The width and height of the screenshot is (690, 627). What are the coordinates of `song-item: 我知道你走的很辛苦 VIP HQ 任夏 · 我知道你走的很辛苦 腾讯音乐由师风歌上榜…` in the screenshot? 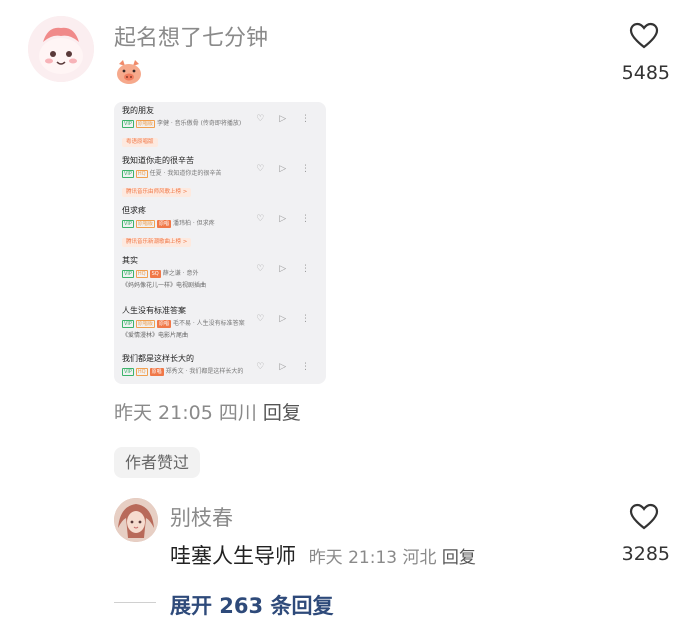 It's located at (222, 176).